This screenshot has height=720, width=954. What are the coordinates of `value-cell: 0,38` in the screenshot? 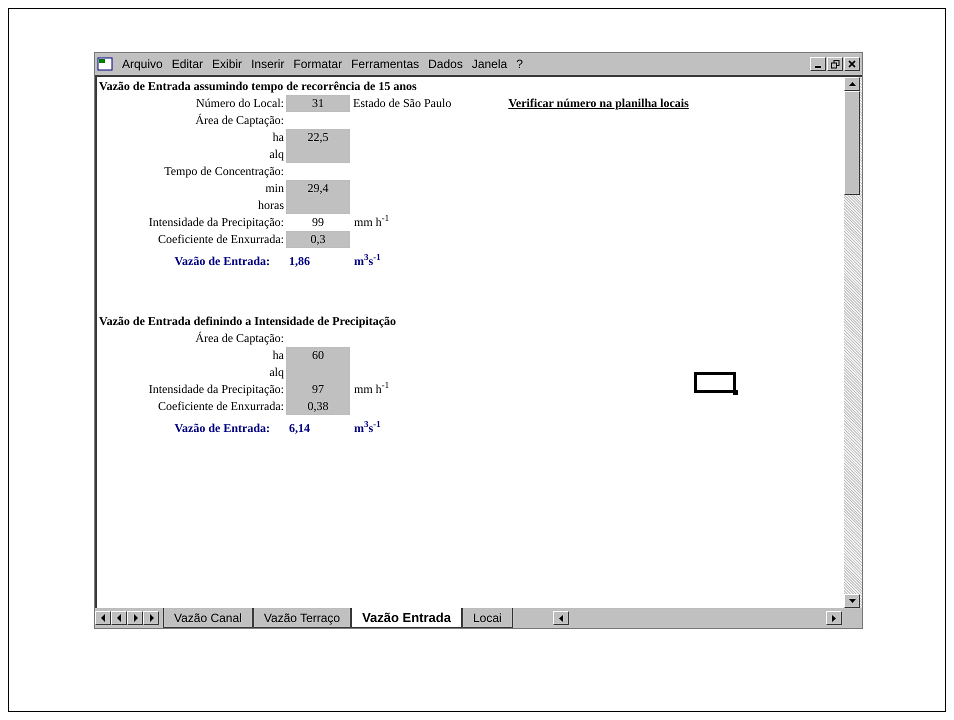 It's located at (318, 406).